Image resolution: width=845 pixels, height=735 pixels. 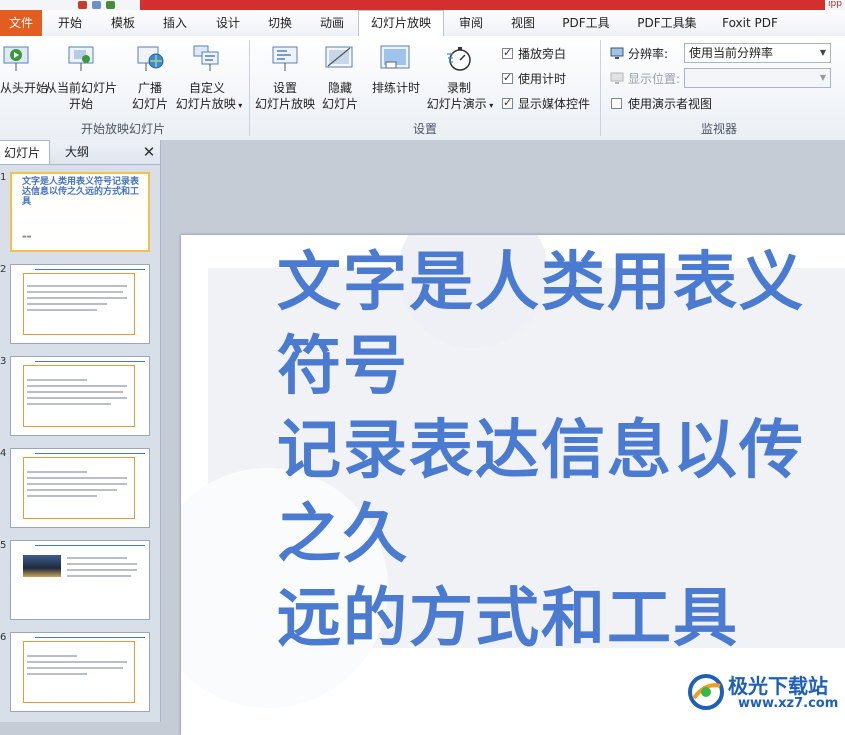 What do you see at coordinates (654, 79) in the screenshot?
I see `display-position-label: 显示位置:` at bounding box center [654, 79].